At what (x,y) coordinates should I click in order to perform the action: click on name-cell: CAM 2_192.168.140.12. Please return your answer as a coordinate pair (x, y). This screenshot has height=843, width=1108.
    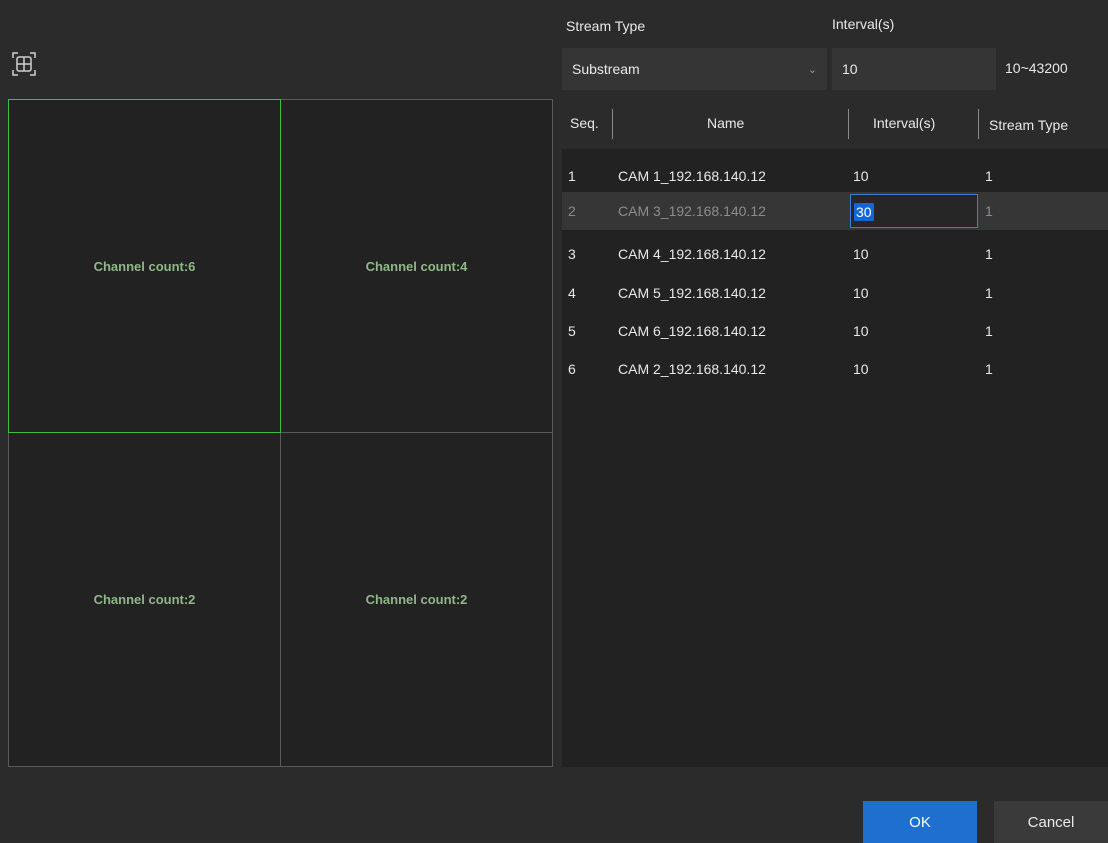
    Looking at the image, I should click on (692, 369).